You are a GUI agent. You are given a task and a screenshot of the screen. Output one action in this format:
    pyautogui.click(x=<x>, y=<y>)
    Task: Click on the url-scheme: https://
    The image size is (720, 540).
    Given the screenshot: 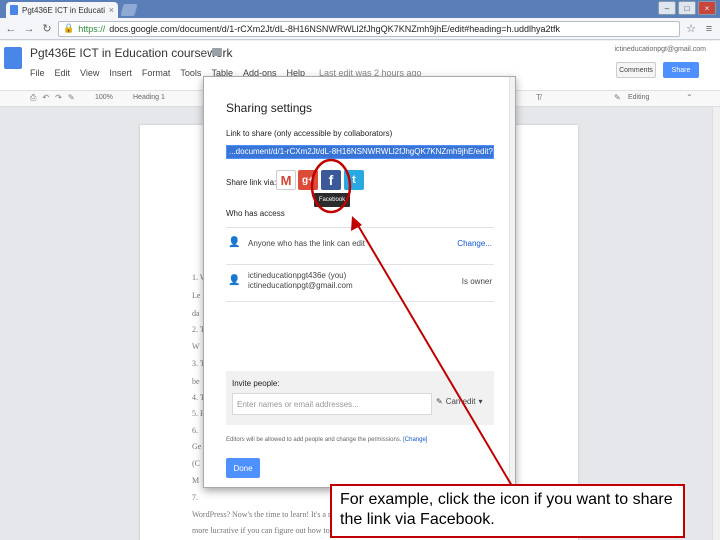 What is the action you would take?
    pyautogui.click(x=92, y=28)
    